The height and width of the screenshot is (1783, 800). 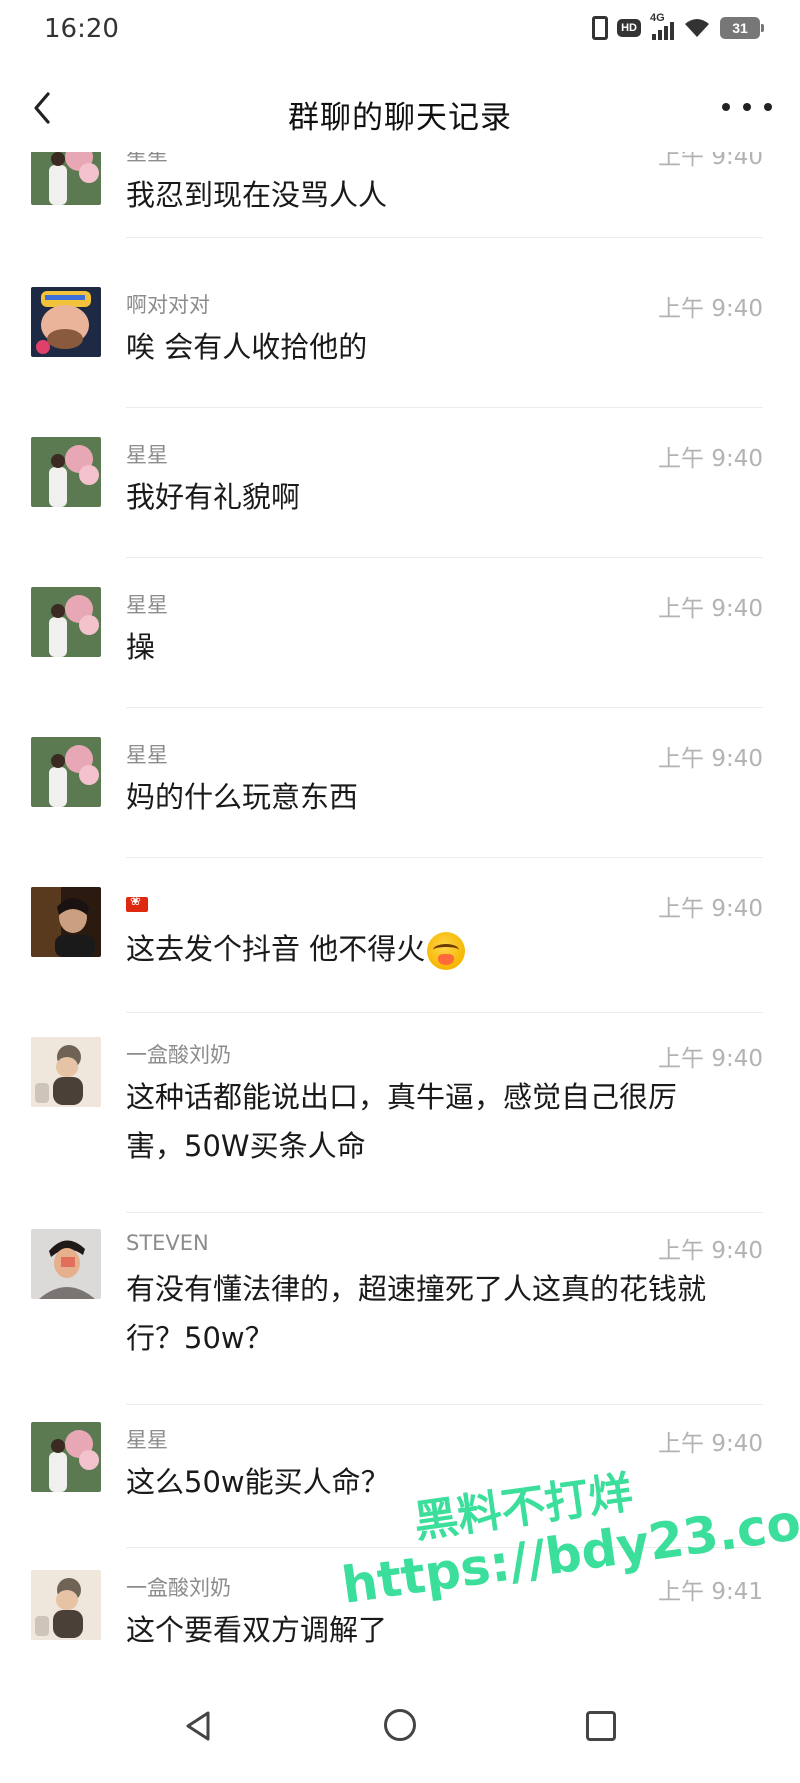 What do you see at coordinates (400, 652) in the screenshot?
I see `list-item: 星星 上午 9:40 操` at bounding box center [400, 652].